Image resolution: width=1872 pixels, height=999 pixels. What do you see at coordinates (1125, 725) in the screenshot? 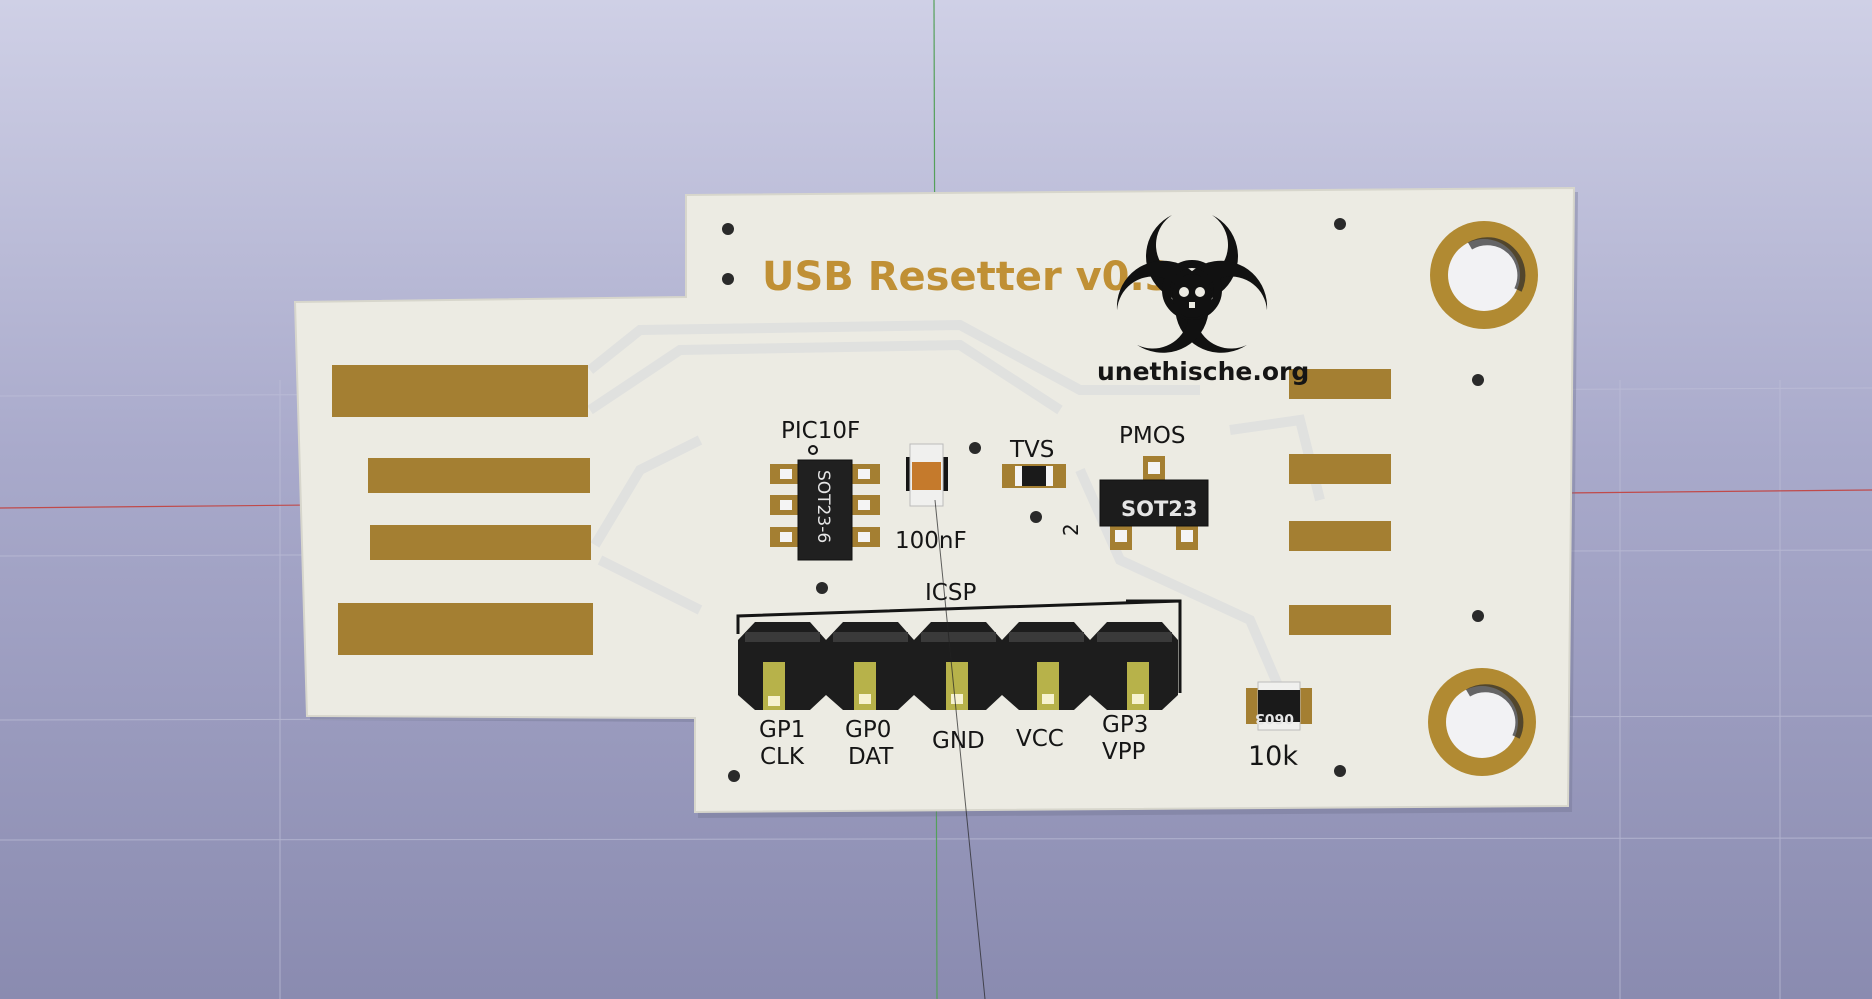
I see `pin-label-gp3: GP3` at bounding box center [1125, 725].